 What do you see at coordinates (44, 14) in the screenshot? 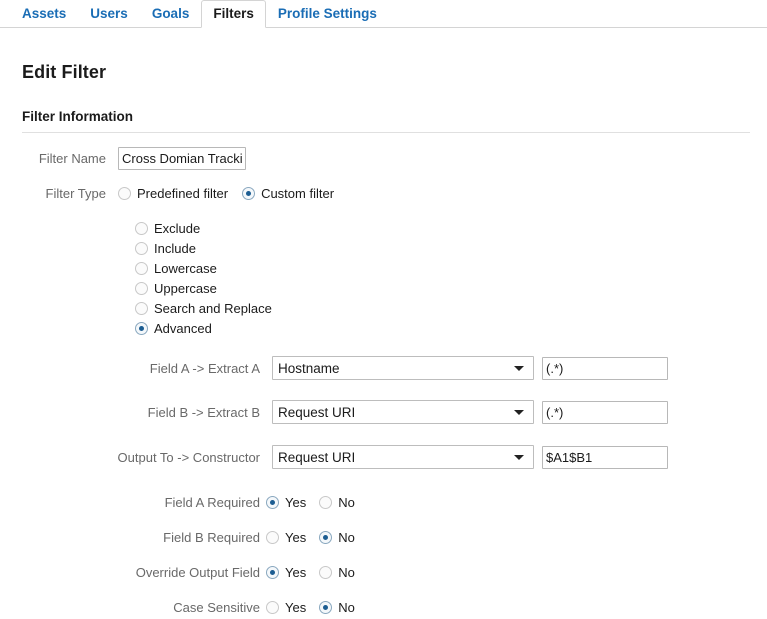
I see `tab-assets: Assets` at bounding box center [44, 14].